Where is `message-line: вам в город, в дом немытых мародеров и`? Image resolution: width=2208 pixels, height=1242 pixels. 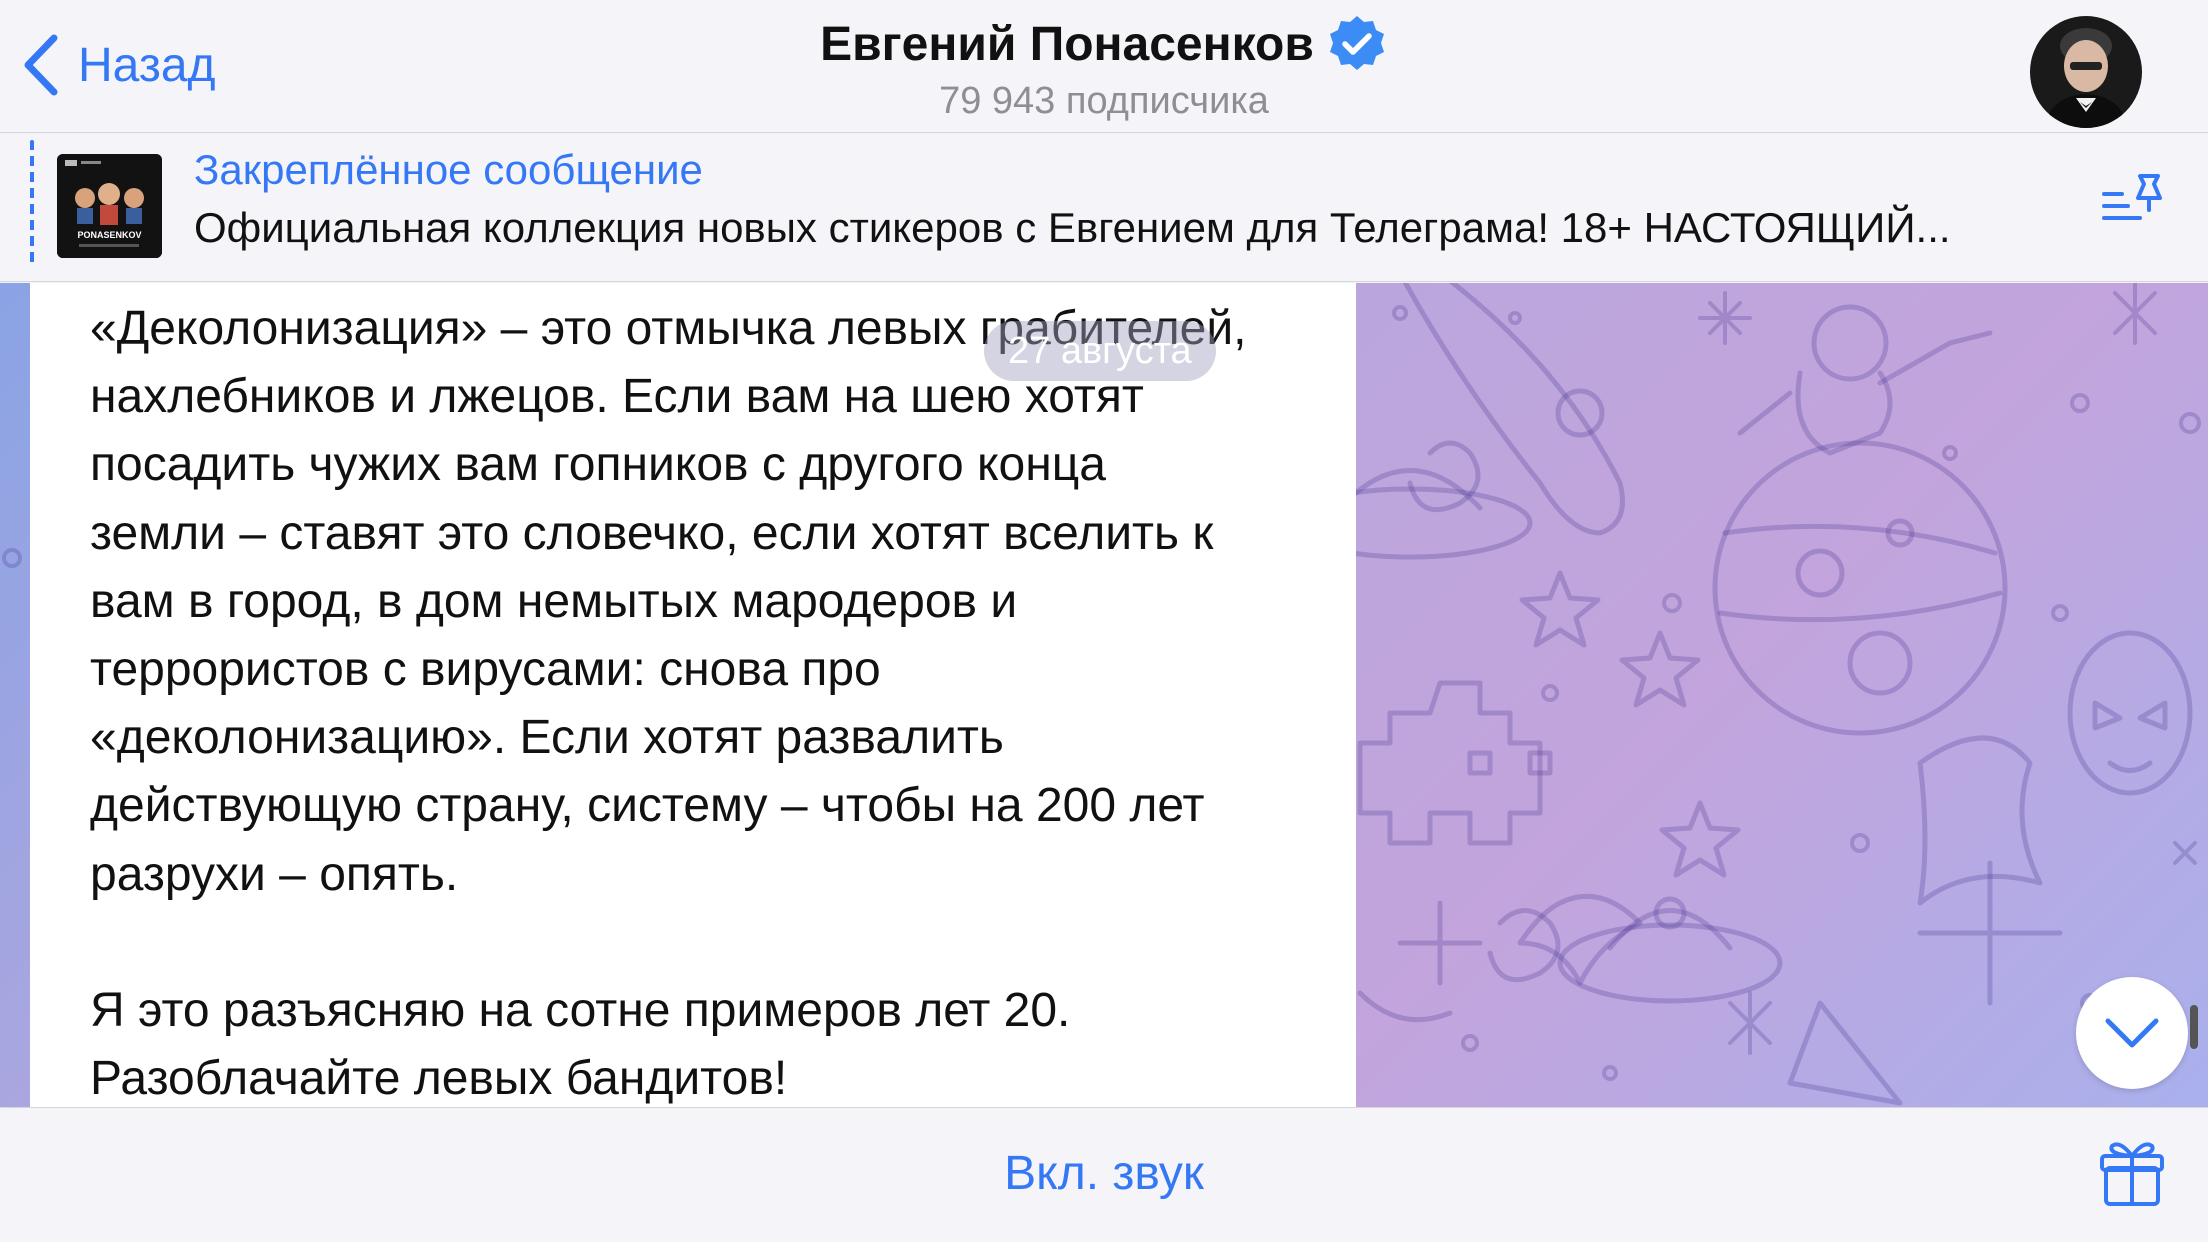 message-line: вам в город, в дом немытых мародеров и is located at coordinates (554, 601).